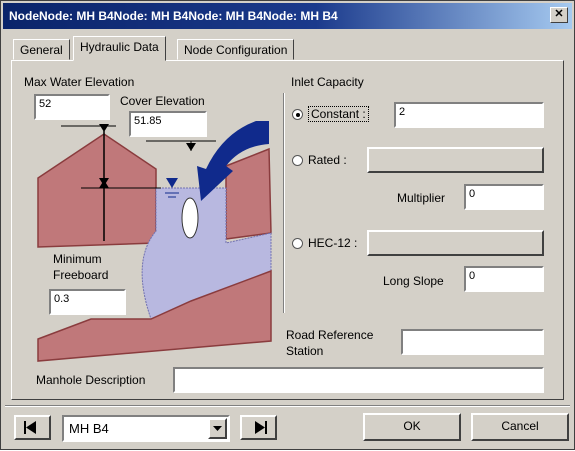 This screenshot has height=451, width=575. I want to click on minimum-freeboard-label: Minimum Freeboard, so click(81, 267).